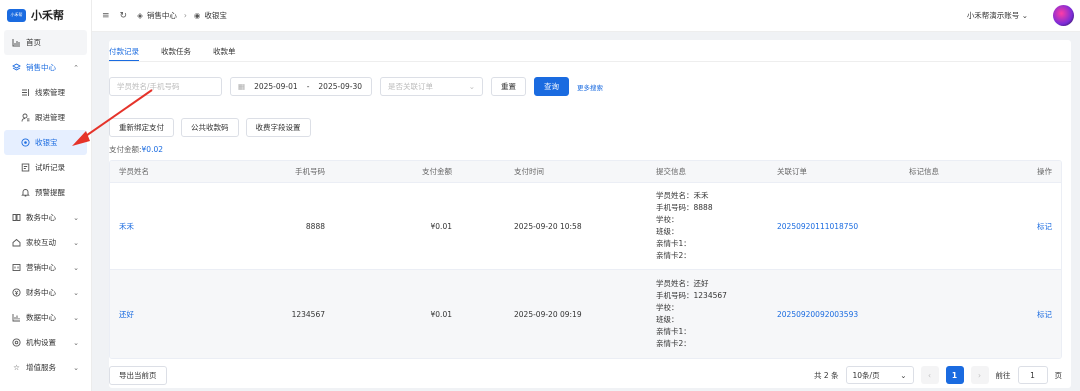 This screenshot has width=1080, height=391. I want to click on chevron-right-icon: ›, so click(185, 15).